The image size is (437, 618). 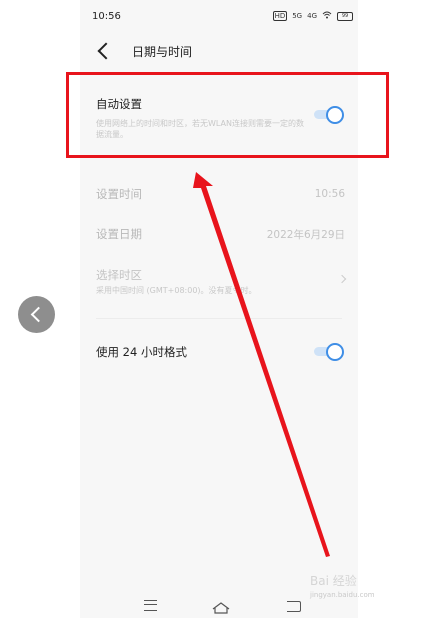 I want to click on watermark-url: jingyan.baidu.com, so click(x=342, y=595).